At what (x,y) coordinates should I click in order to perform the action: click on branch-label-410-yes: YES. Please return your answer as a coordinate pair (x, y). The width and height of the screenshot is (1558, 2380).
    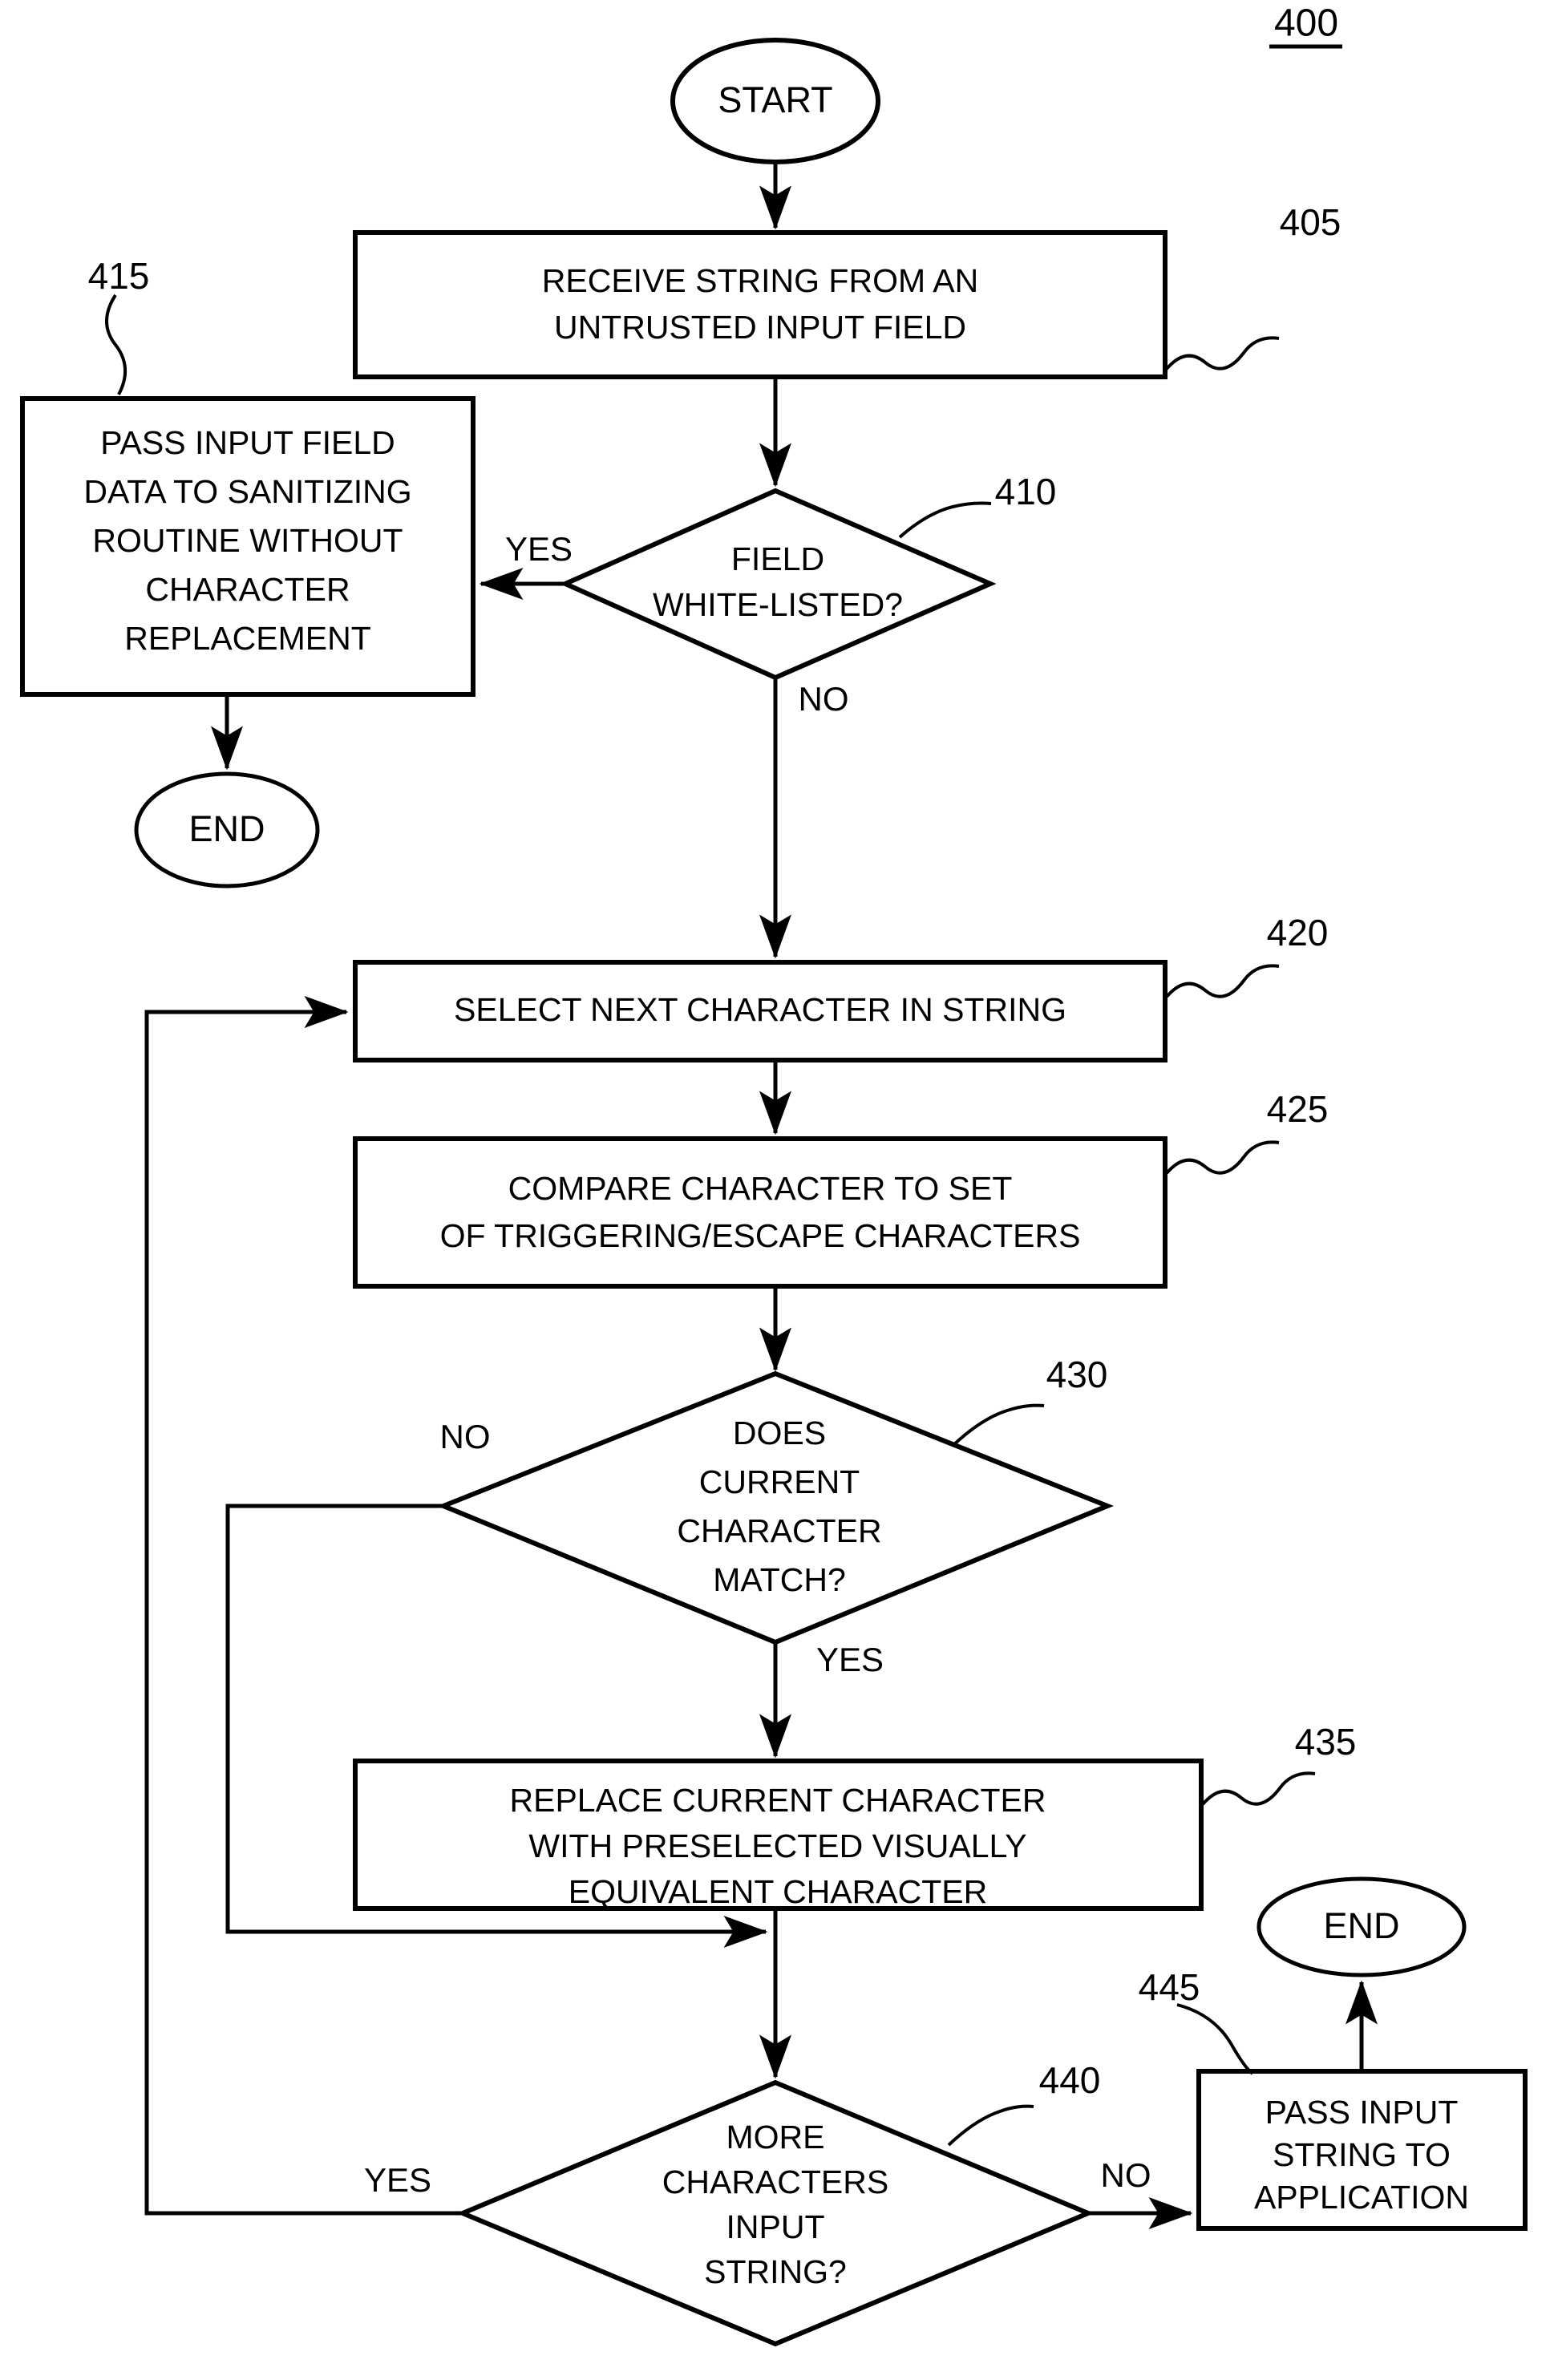
    Looking at the image, I should click on (539, 549).